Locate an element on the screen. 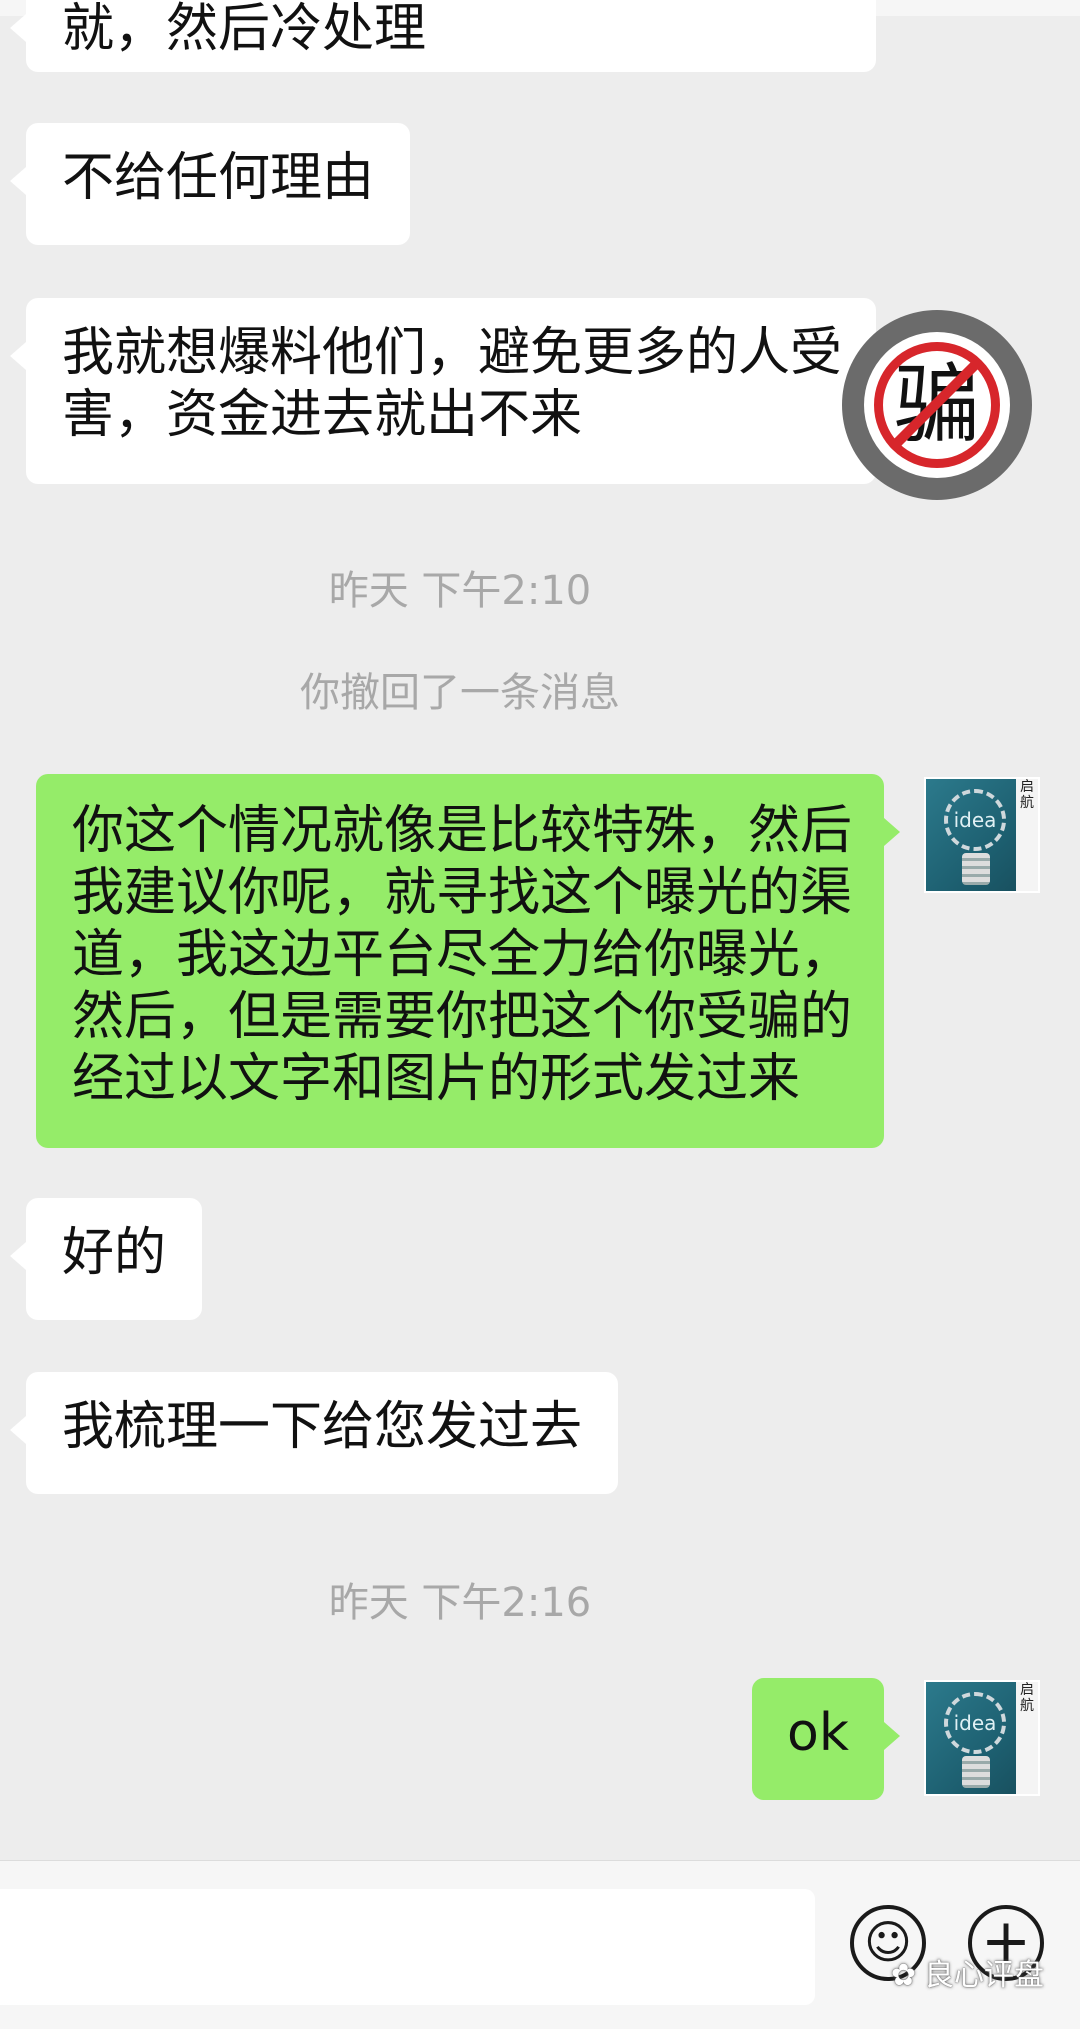  message-text: 你这个情况就像是比较特殊，然后 is located at coordinates (462, 831).